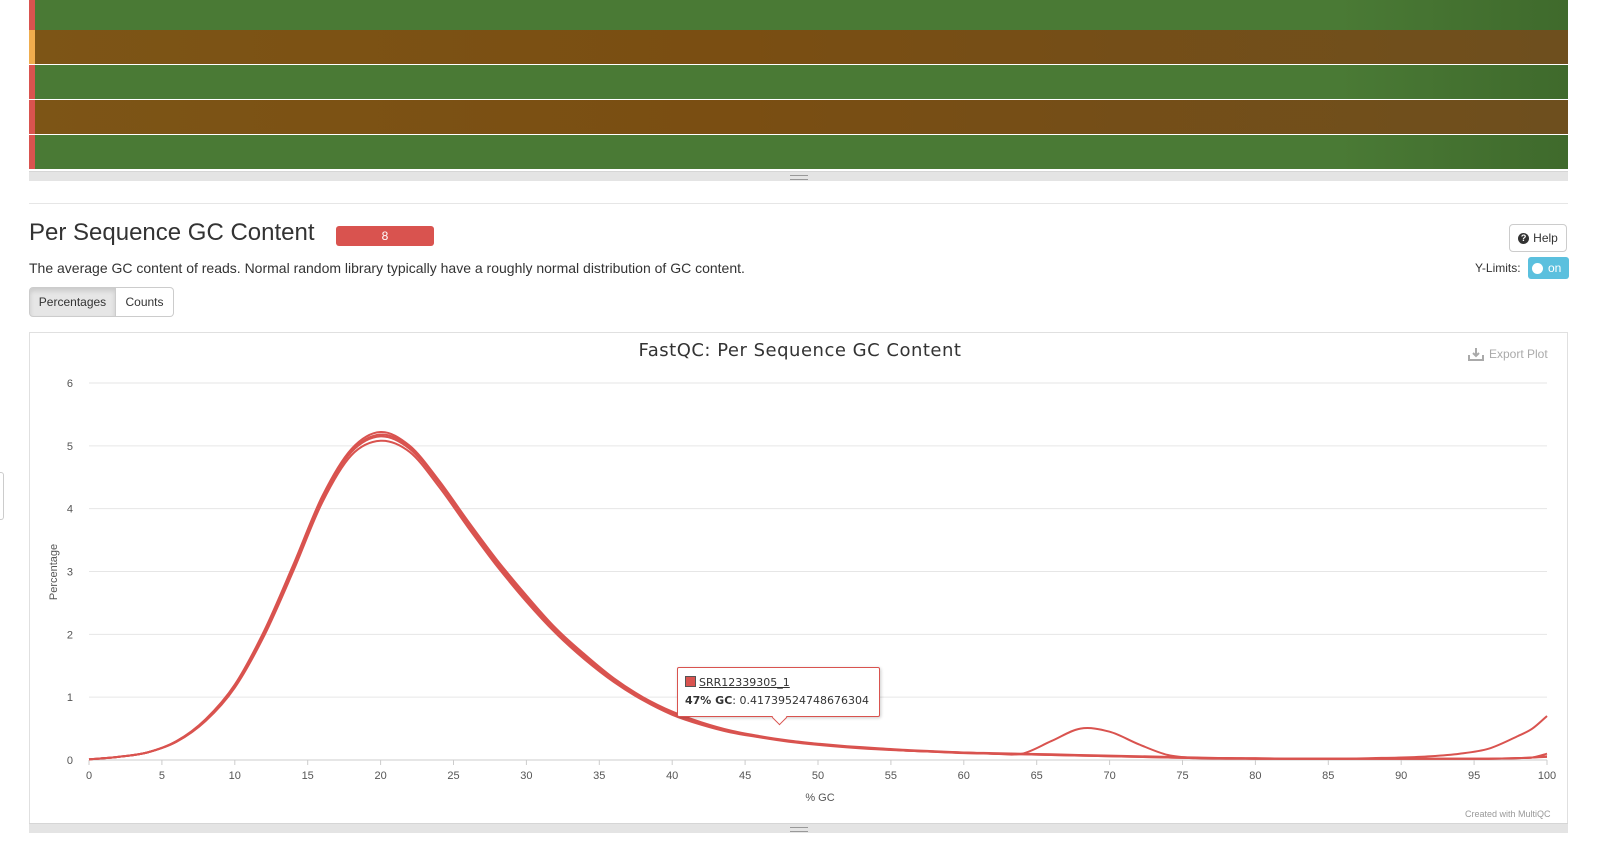  I want to click on y-tick-label: 2, so click(70, 635).